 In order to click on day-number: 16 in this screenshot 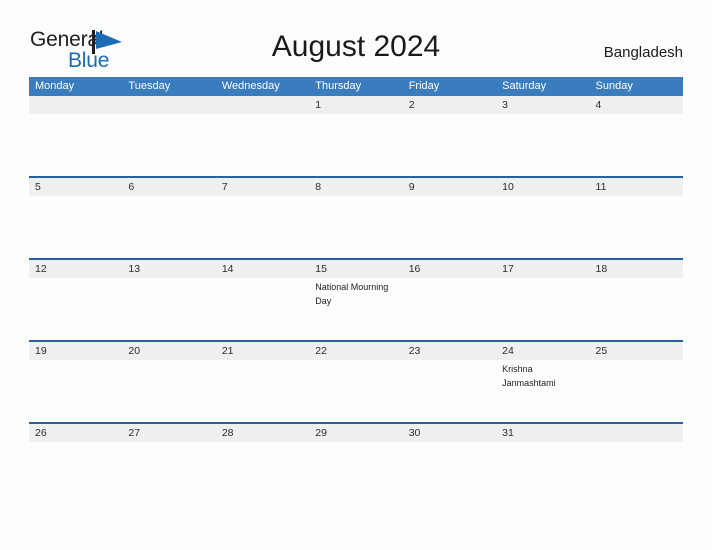, I will do `click(449, 269)`.